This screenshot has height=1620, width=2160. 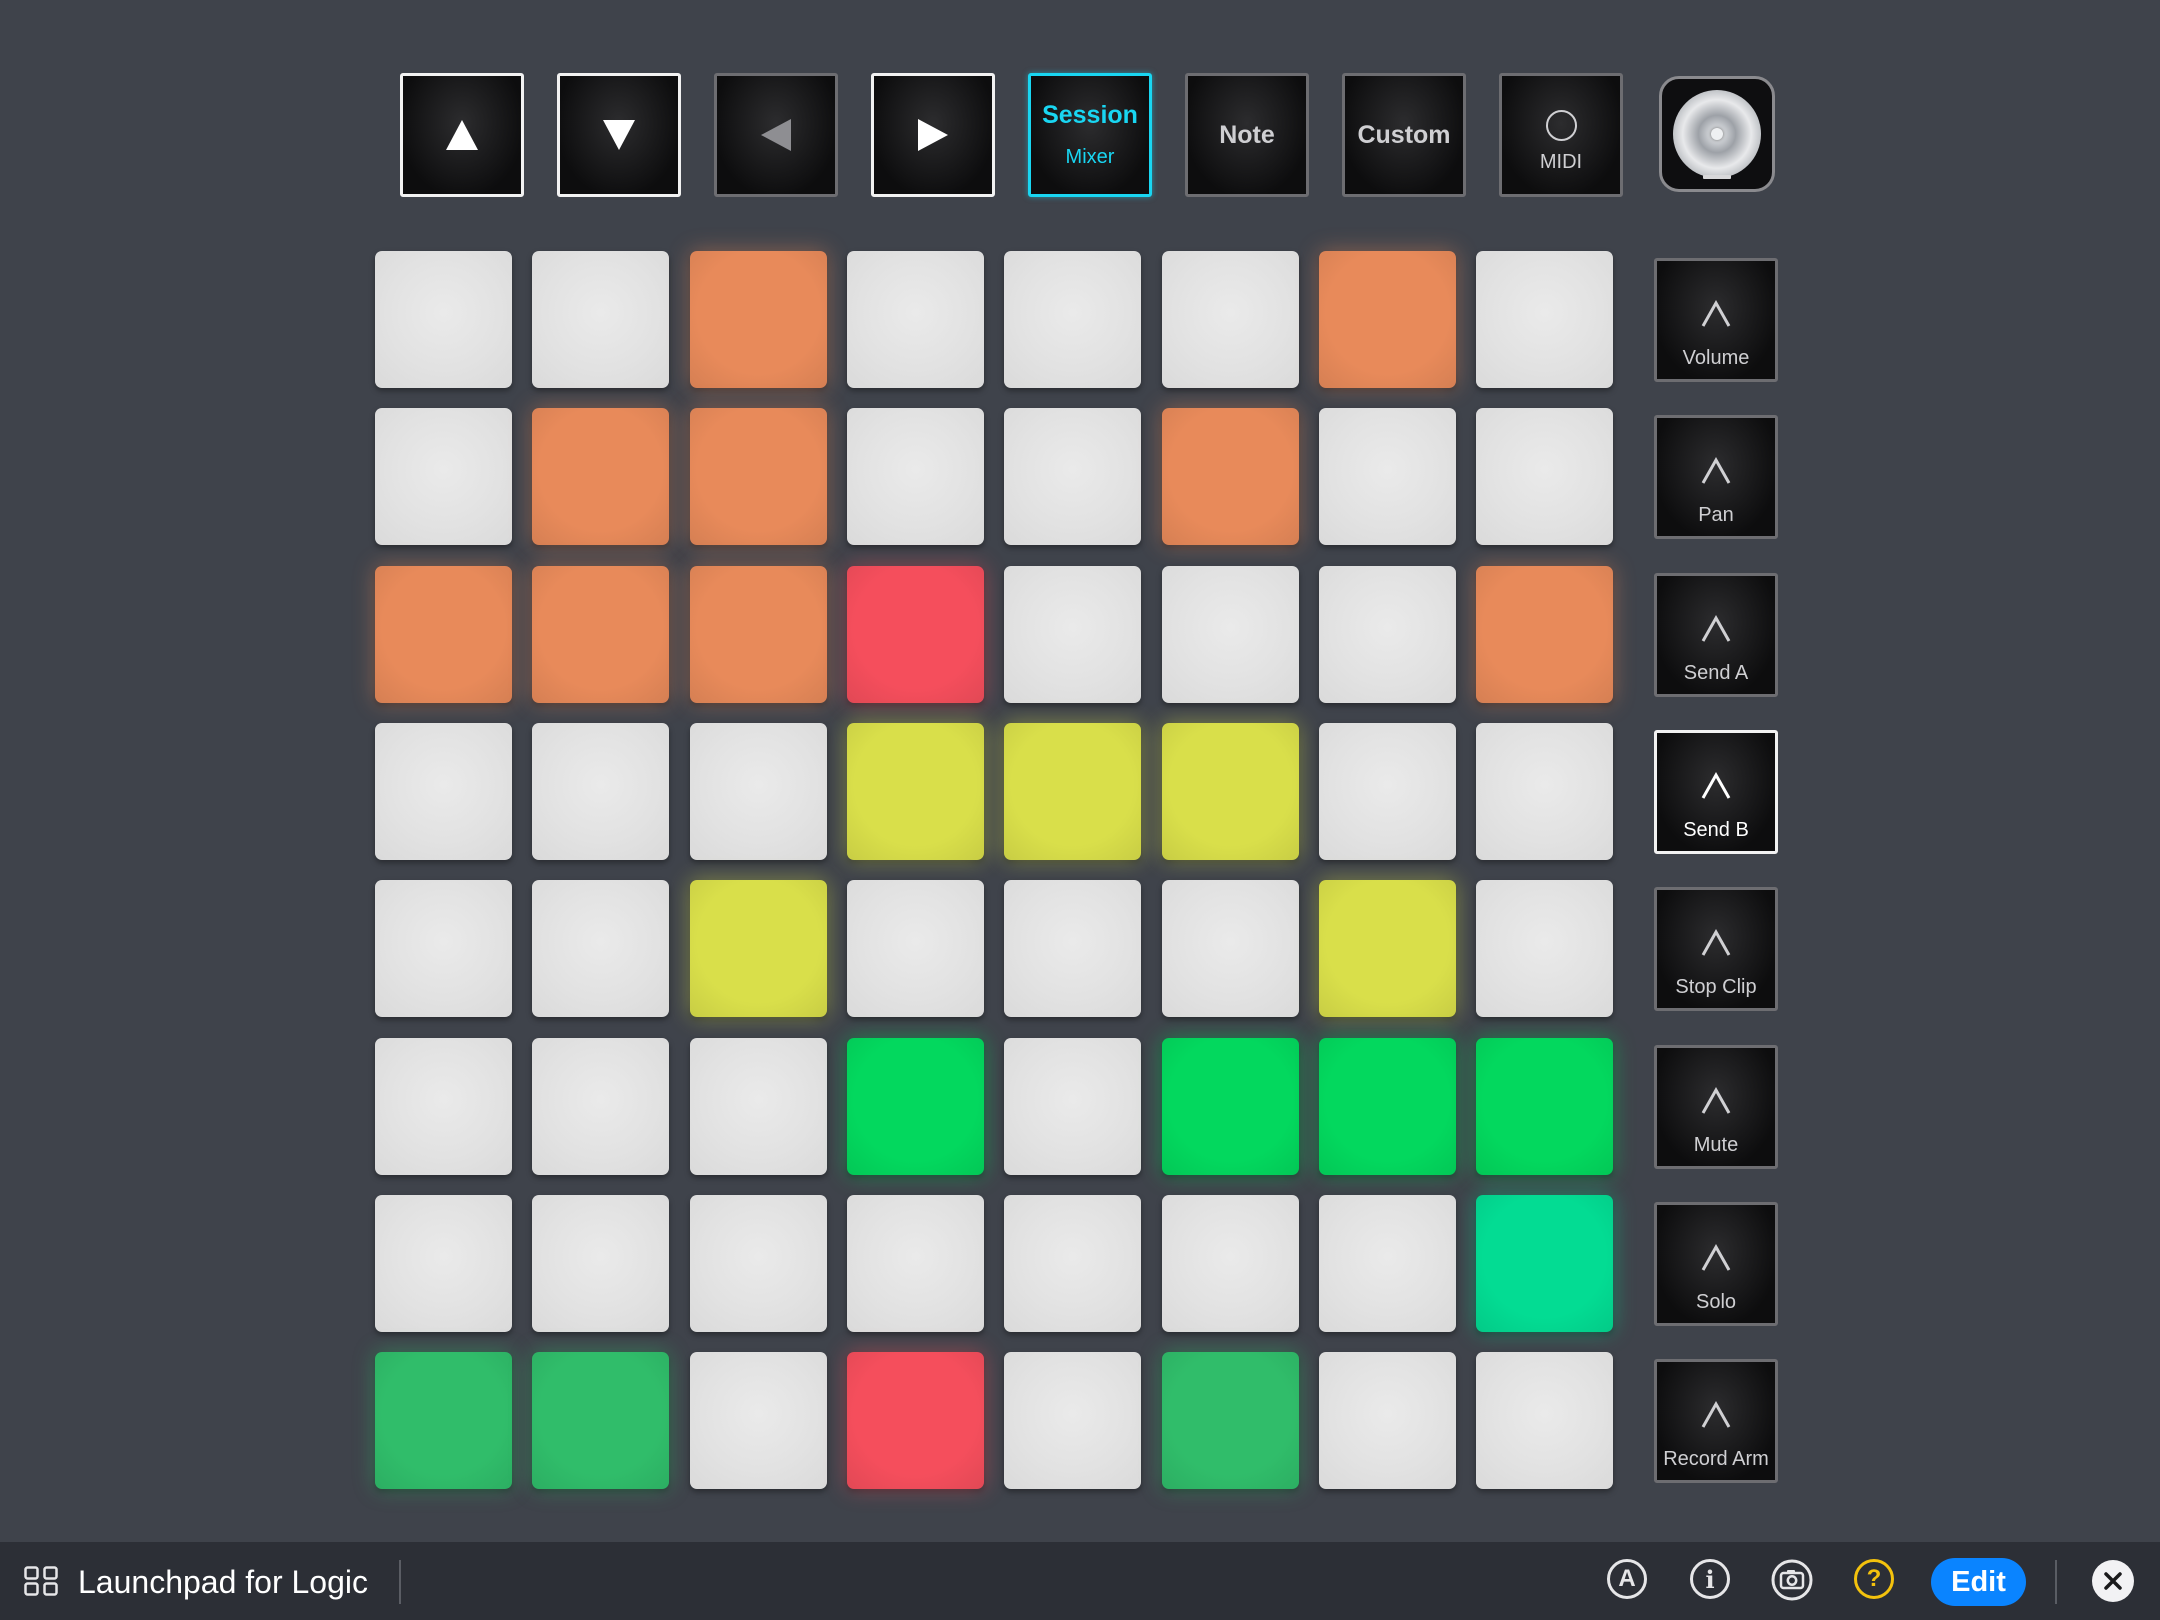 What do you see at coordinates (1716, 635) in the screenshot?
I see `side-button: Send A` at bounding box center [1716, 635].